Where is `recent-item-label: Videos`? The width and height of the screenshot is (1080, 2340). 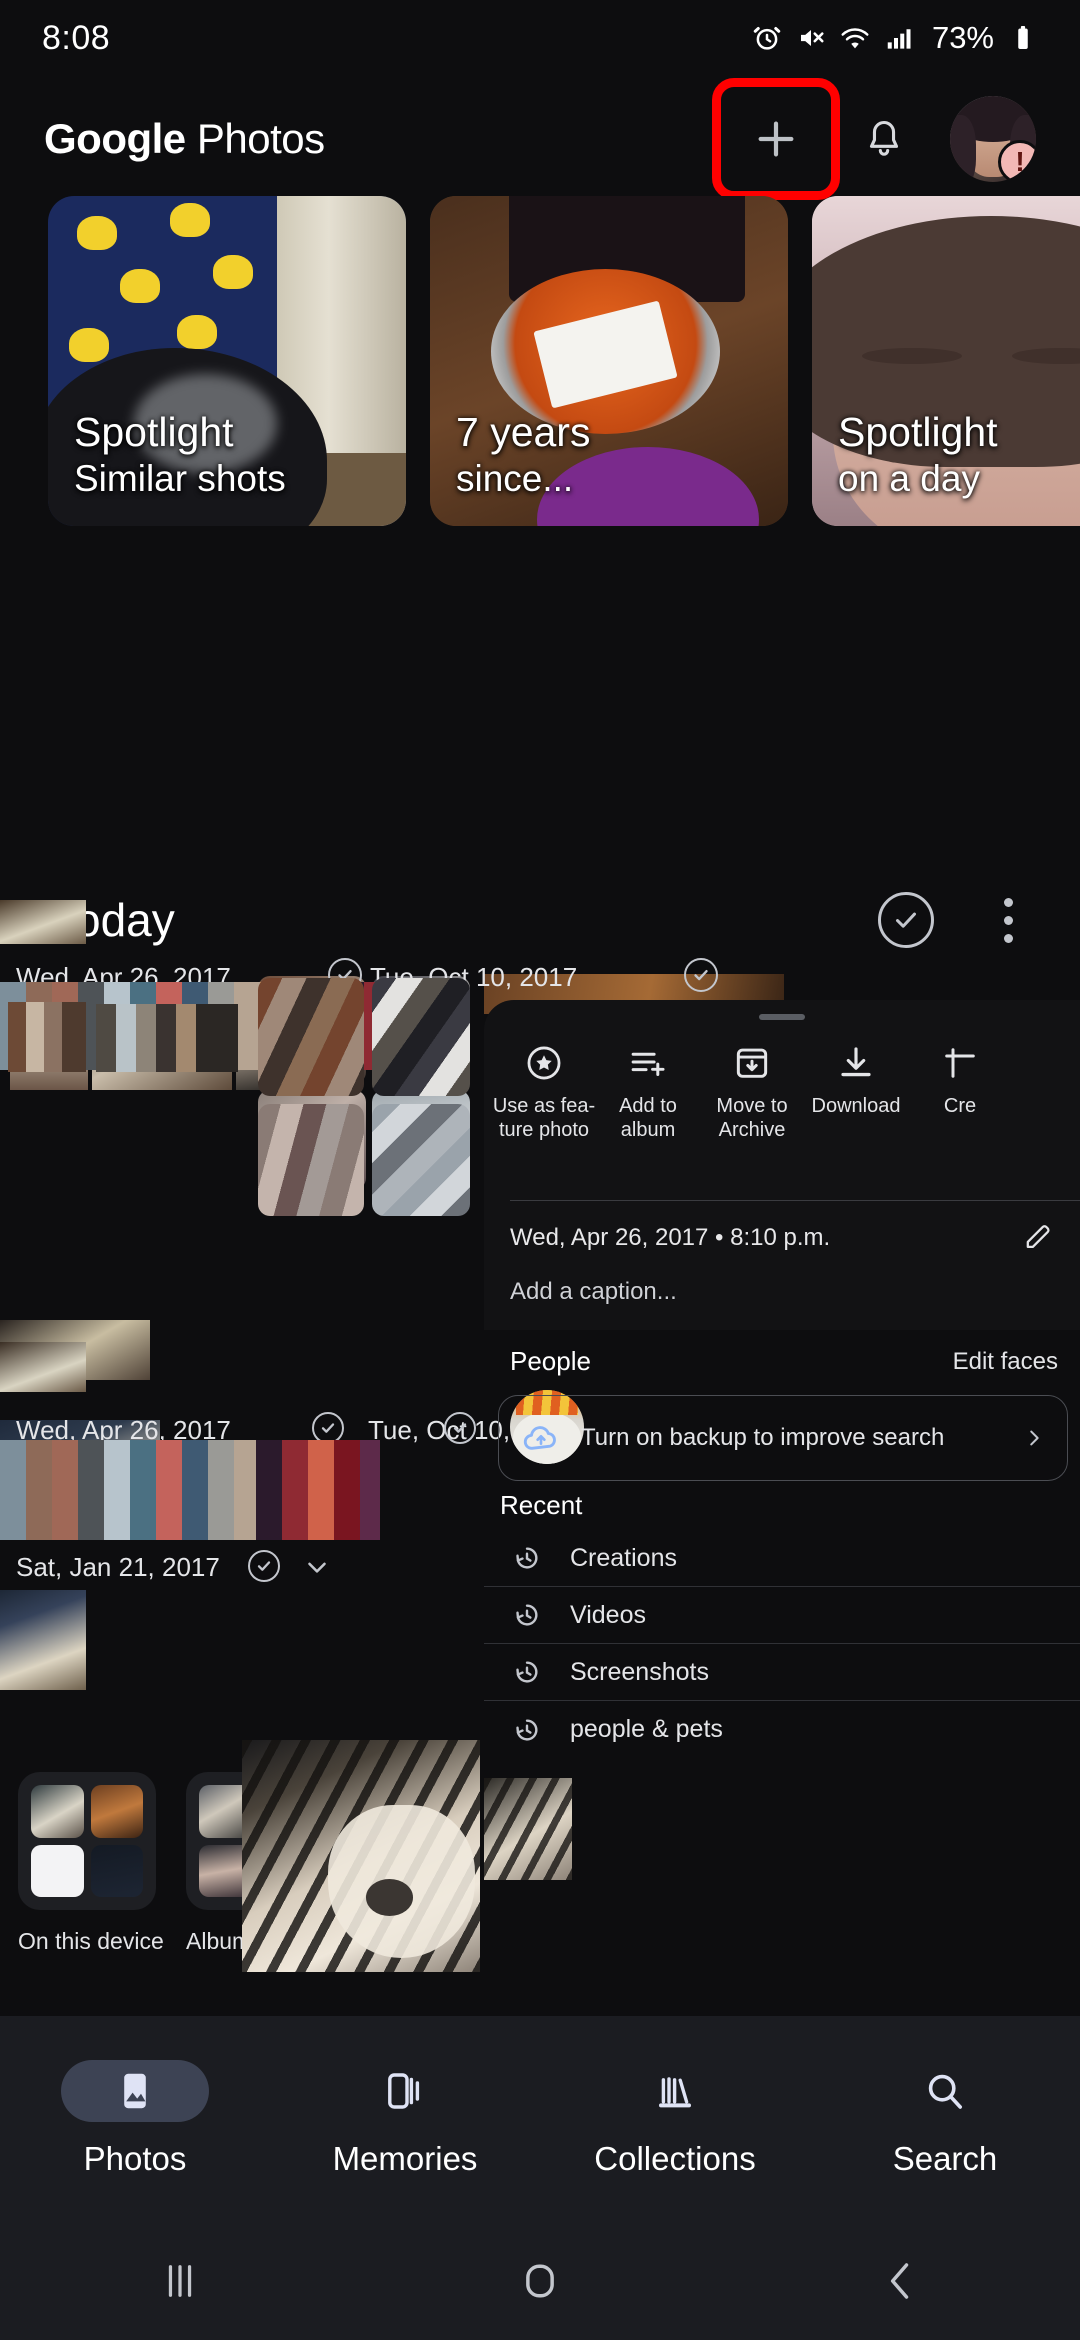 recent-item-label: Videos is located at coordinates (608, 1614).